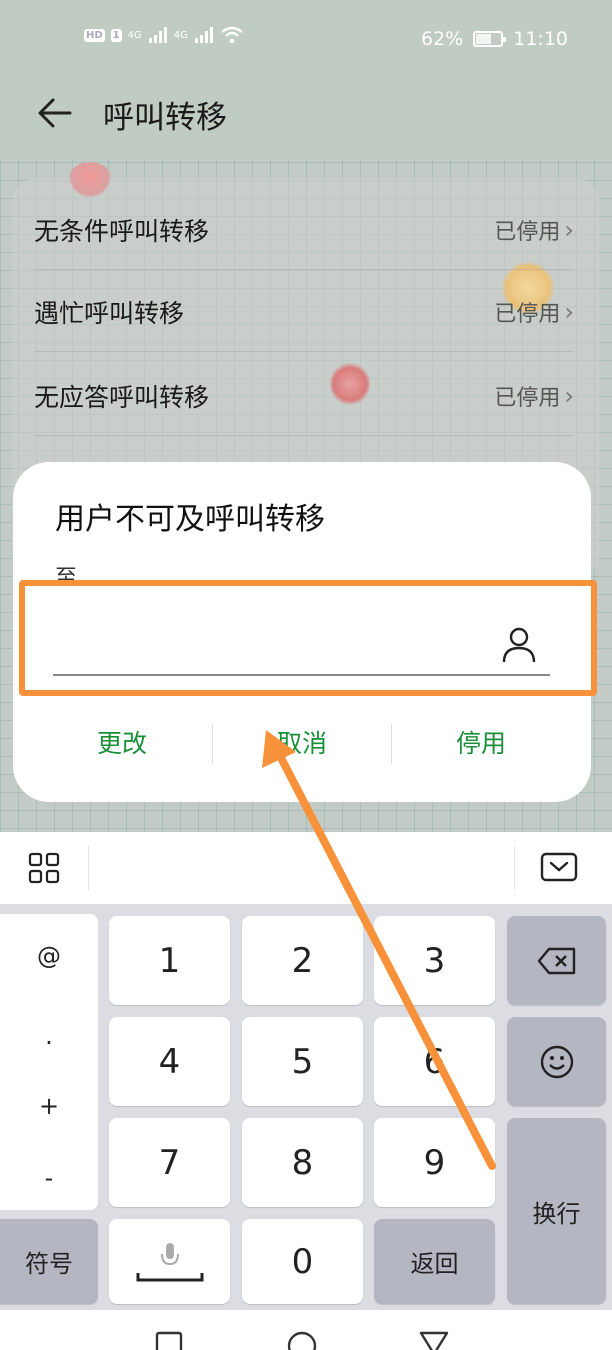 This screenshot has height=1350, width=612. Describe the element at coordinates (308, 638) in the screenshot. I see `annotation-highlight-box` at that location.